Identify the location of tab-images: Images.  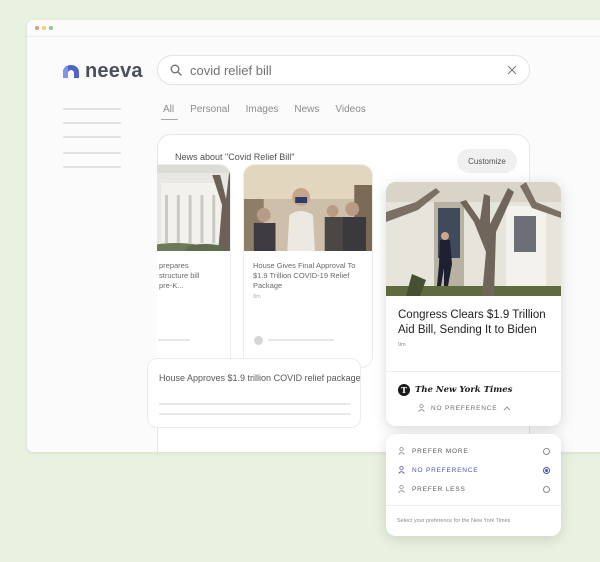
(262, 109).